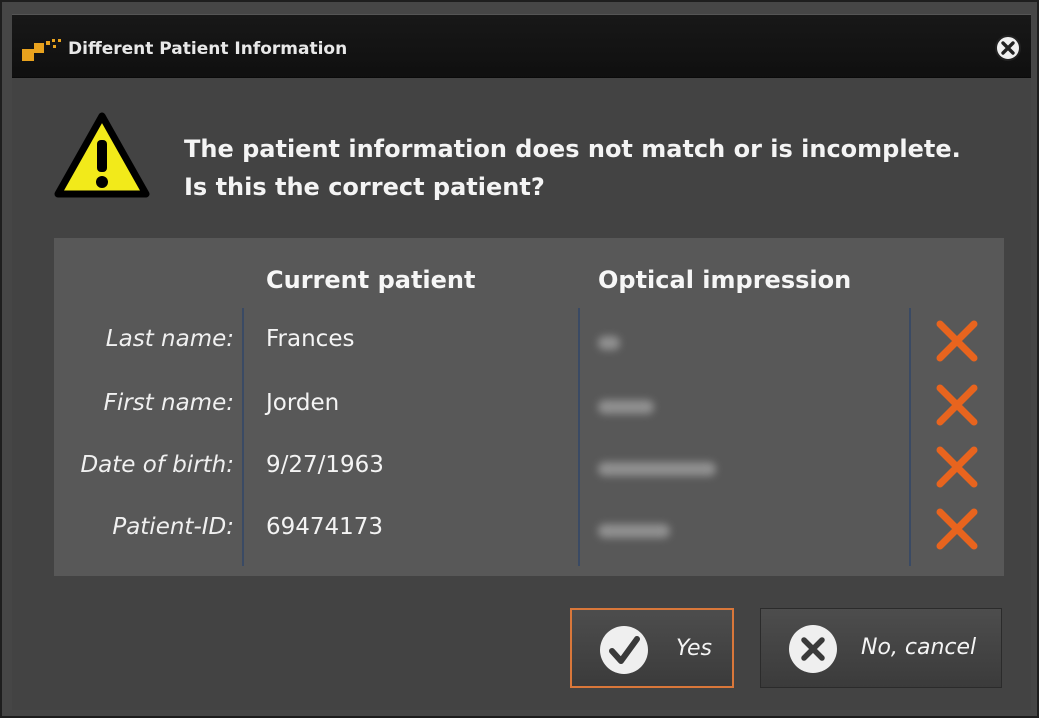 This screenshot has width=1039, height=718. What do you see at coordinates (102, 155) in the screenshot?
I see `warning-triangle-icon` at bounding box center [102, 155].